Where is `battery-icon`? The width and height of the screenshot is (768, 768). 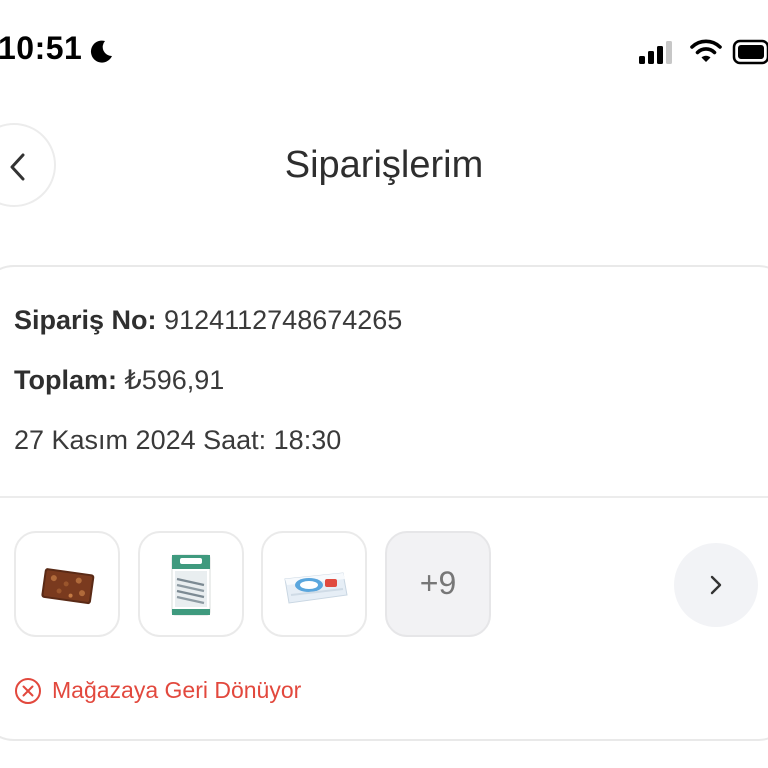 battery-icon is located at coordinates (750, 52).